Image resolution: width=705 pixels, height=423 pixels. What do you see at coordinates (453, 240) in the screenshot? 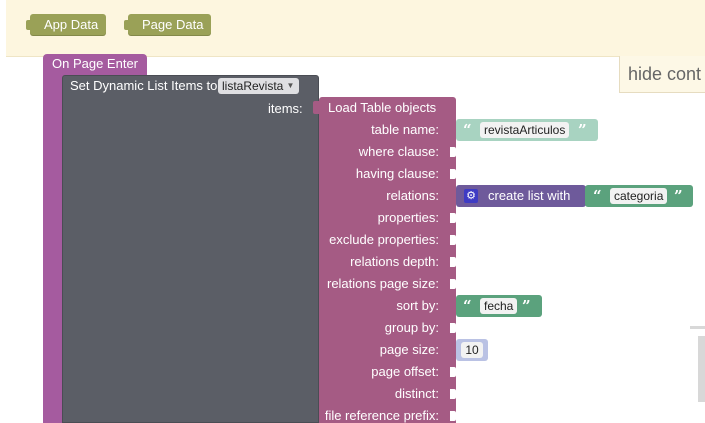
I see `empty-socket-exclude-properties` at bounding box center [453, 240].